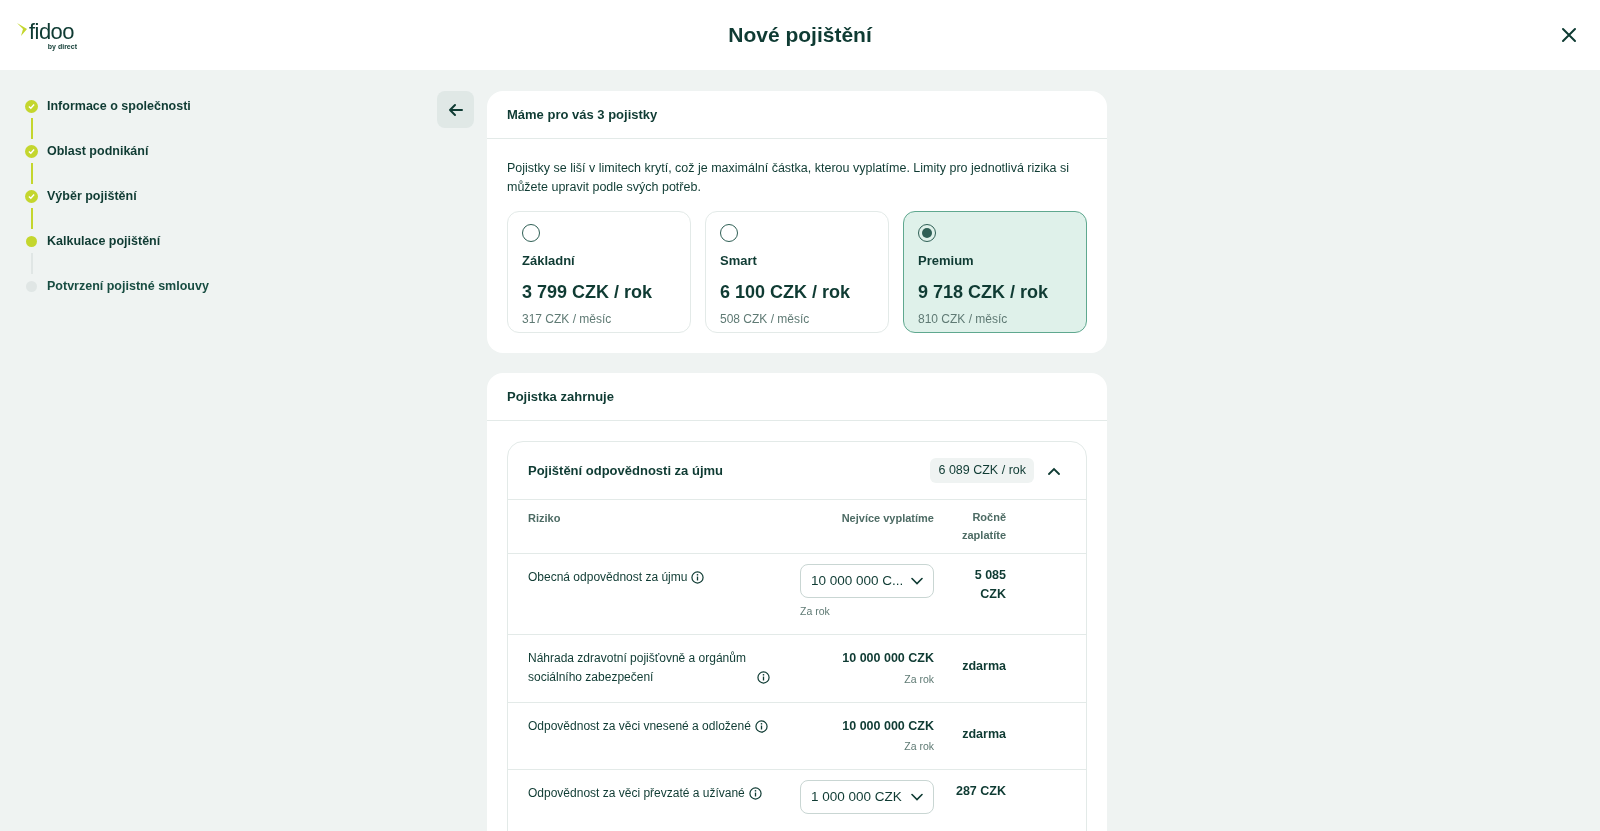  I want to click on step-label: Potvrzení pojistné smlouvy, so click(128, 286).